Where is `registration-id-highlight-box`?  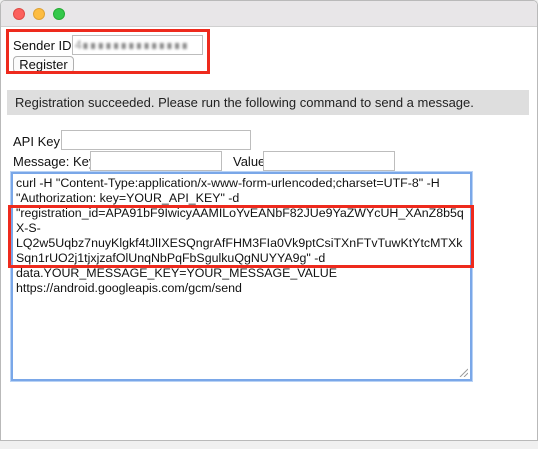
registration-id-highlight-box is located at coordinates (241, 236).